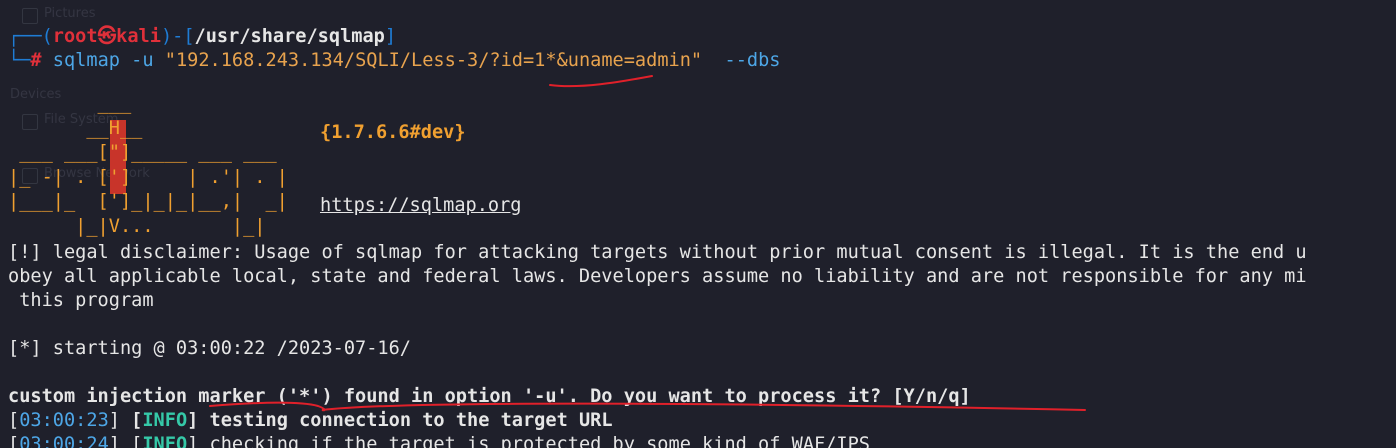 Image resolution: width=1396 pixels, height=448 pixels. What do you see at coordinates (209, 348) in the screenshot?
I see `starting-line: [*] starting @ 03:00:22 /2023-07-16/` at bounding box center [209, 348].